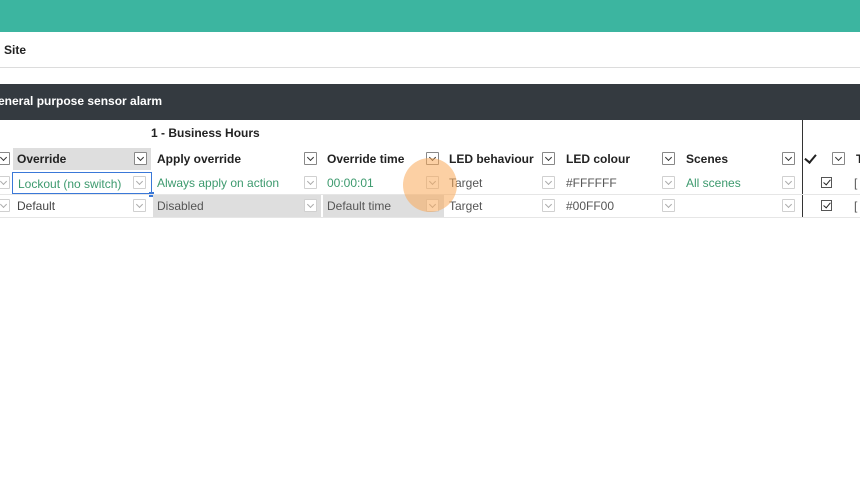 This screenshot has width=860, height=480. I want to click on row2-apply-override-value: Disabled, so click(180, 206).